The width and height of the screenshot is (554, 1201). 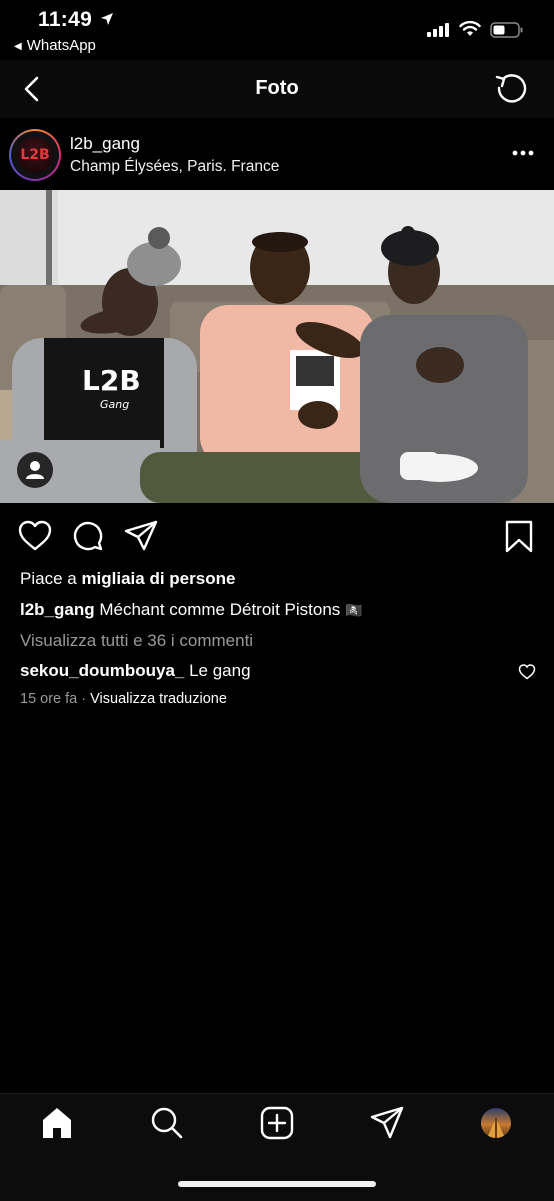 What do you see at coordinates (519, 537) in the screenshot?
I see `save-bookmark-icon` at bounding box center [519, 537].